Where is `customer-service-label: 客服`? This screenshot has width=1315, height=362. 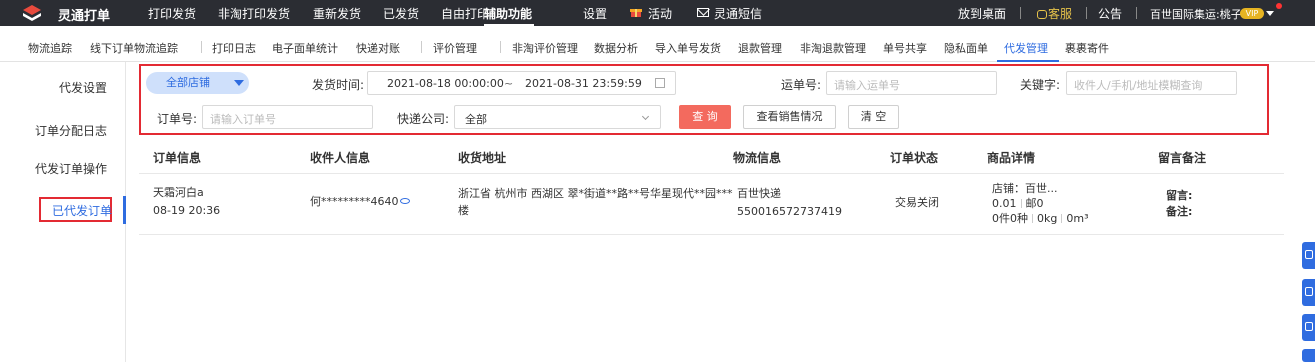 customer-service-label: 客服 is located at coordinates (1060, 14).